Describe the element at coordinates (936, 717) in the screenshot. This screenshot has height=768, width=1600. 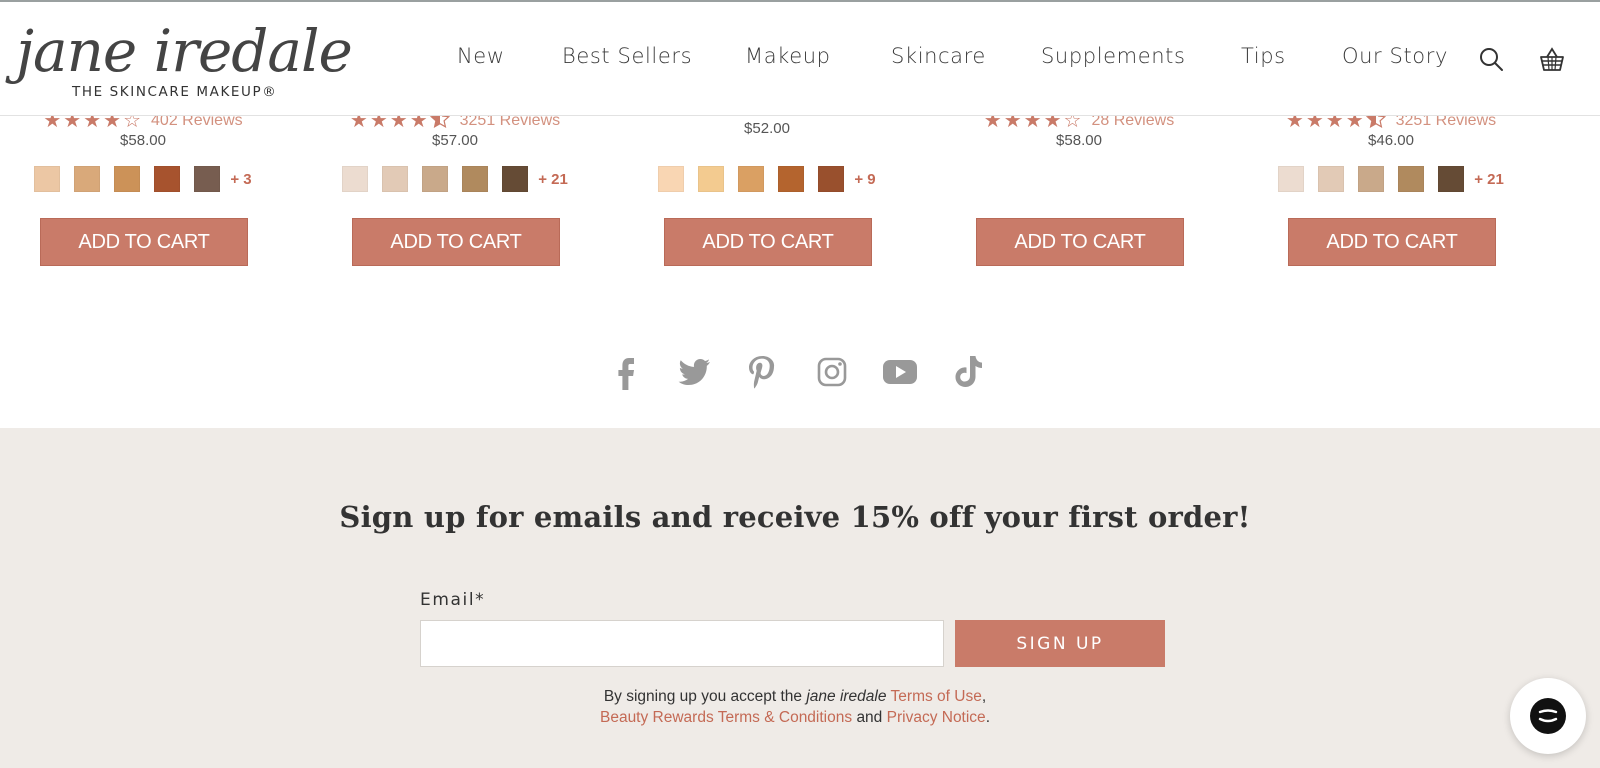
I see `privacy-notice-link: Privacy Notice` at that location.